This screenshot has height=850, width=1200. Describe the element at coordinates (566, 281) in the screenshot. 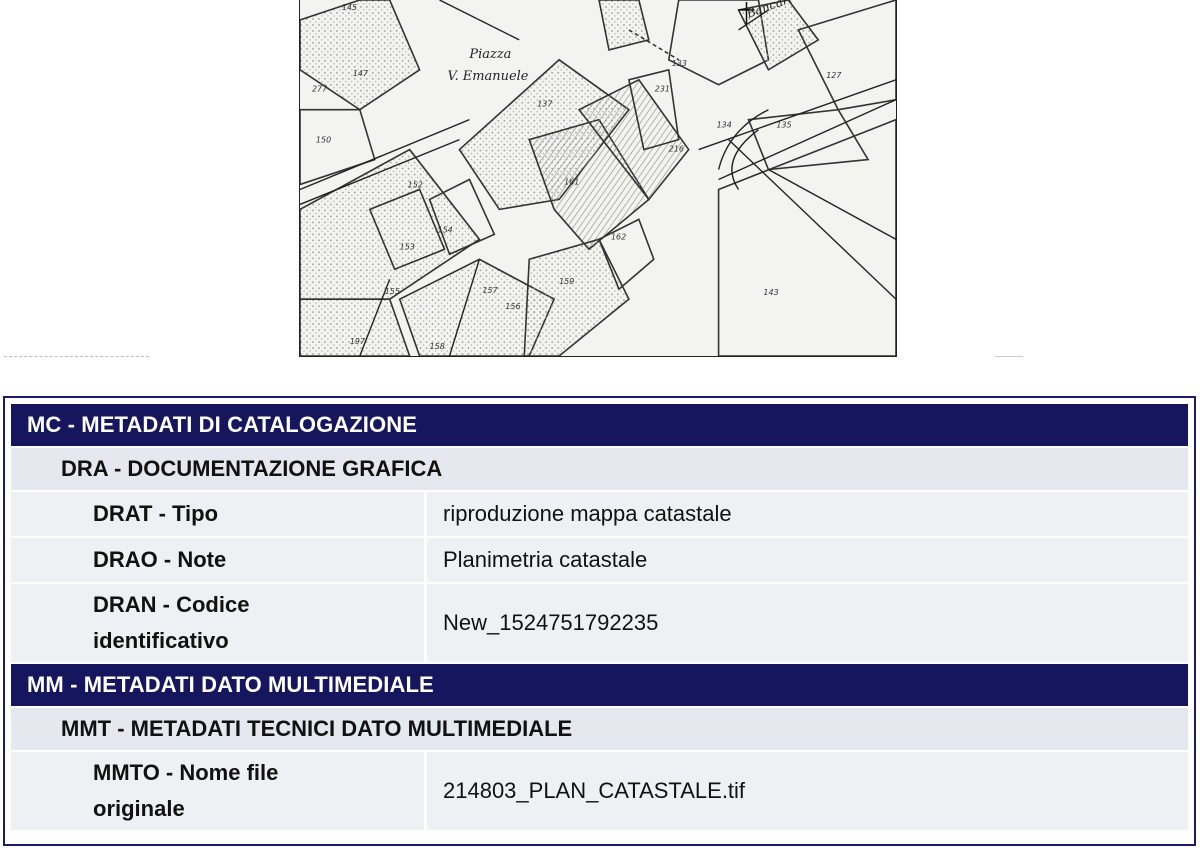

I see `svg-text: 159` at that location.